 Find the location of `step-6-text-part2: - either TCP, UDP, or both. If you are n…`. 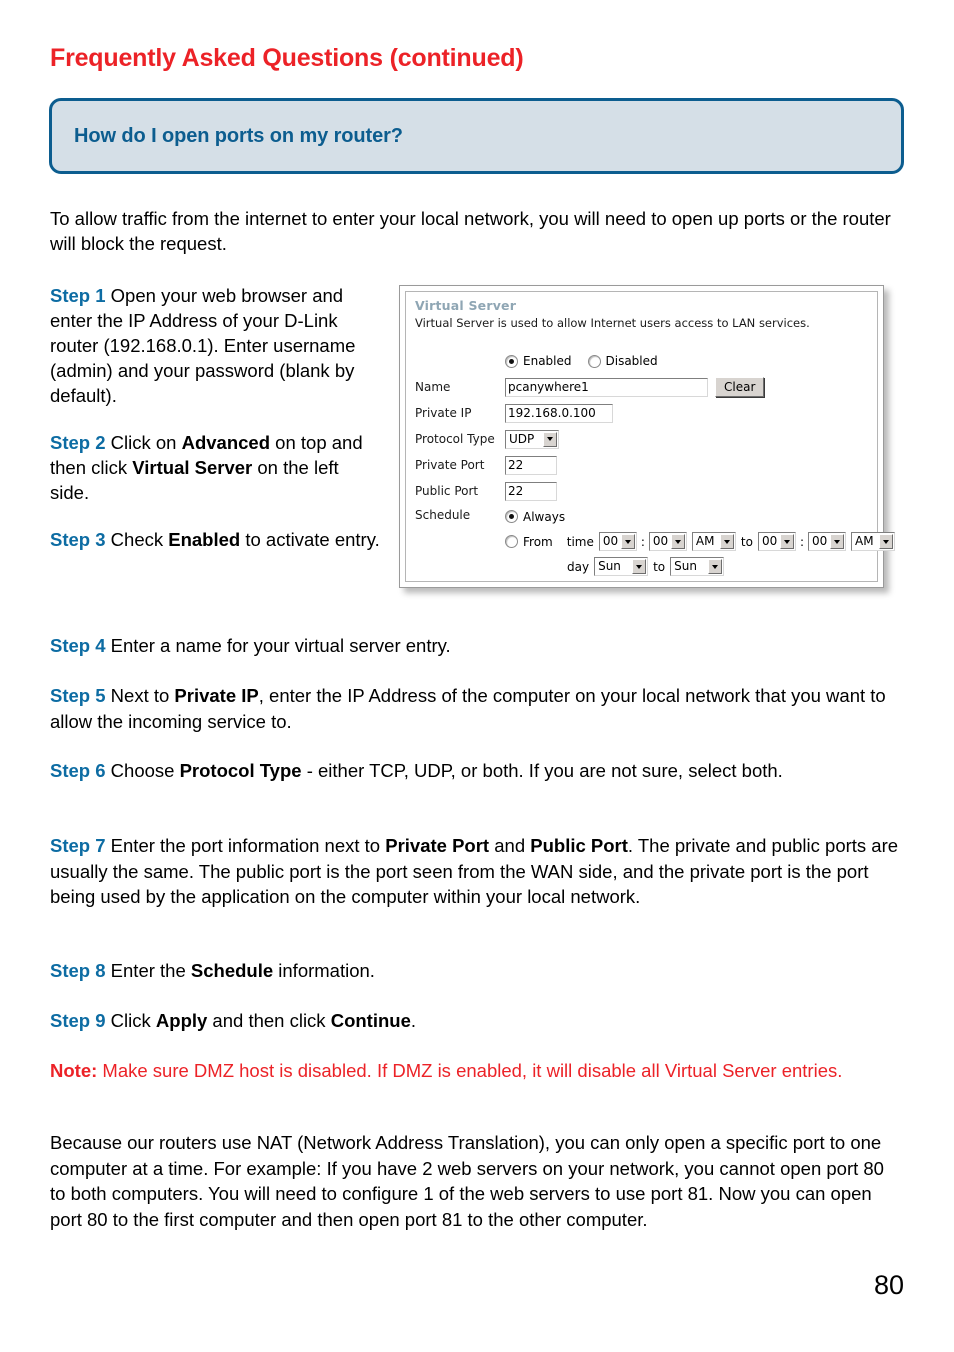

step-6-text-part2: - either TCP, UDP, or both. If you are n… is located at coordinates (542, 770).